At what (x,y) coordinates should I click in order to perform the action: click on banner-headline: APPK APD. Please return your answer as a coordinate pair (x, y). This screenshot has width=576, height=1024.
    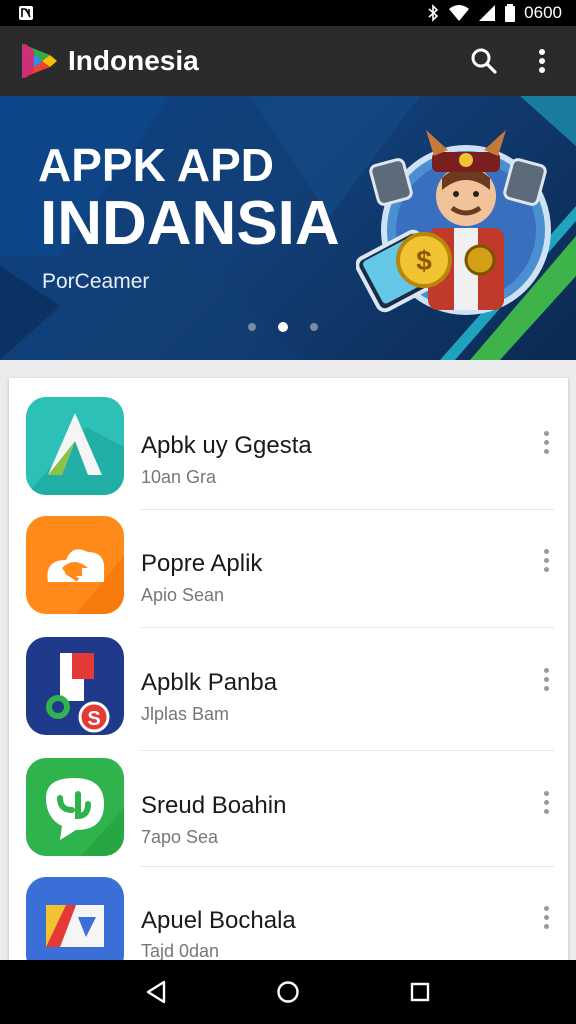
    Looking at the image, I should click on (156, 165).